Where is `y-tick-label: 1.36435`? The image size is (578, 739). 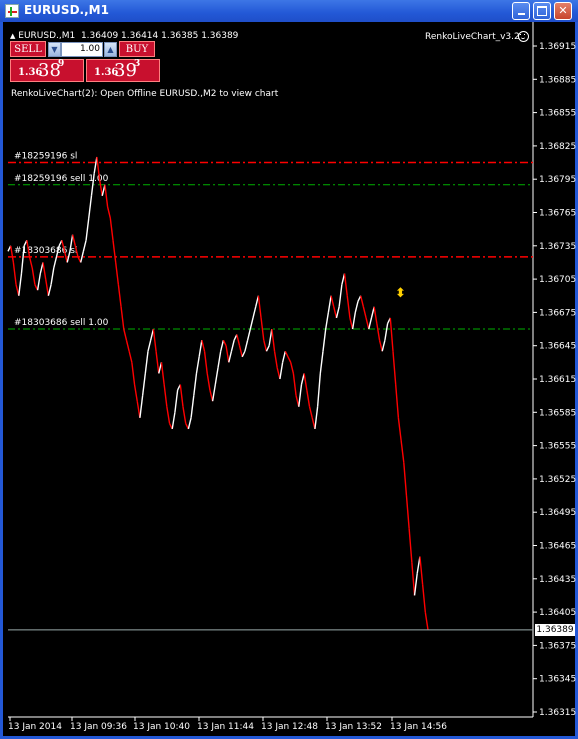
y-tick-label: 1.36435 is located at coordinates (557, 580).